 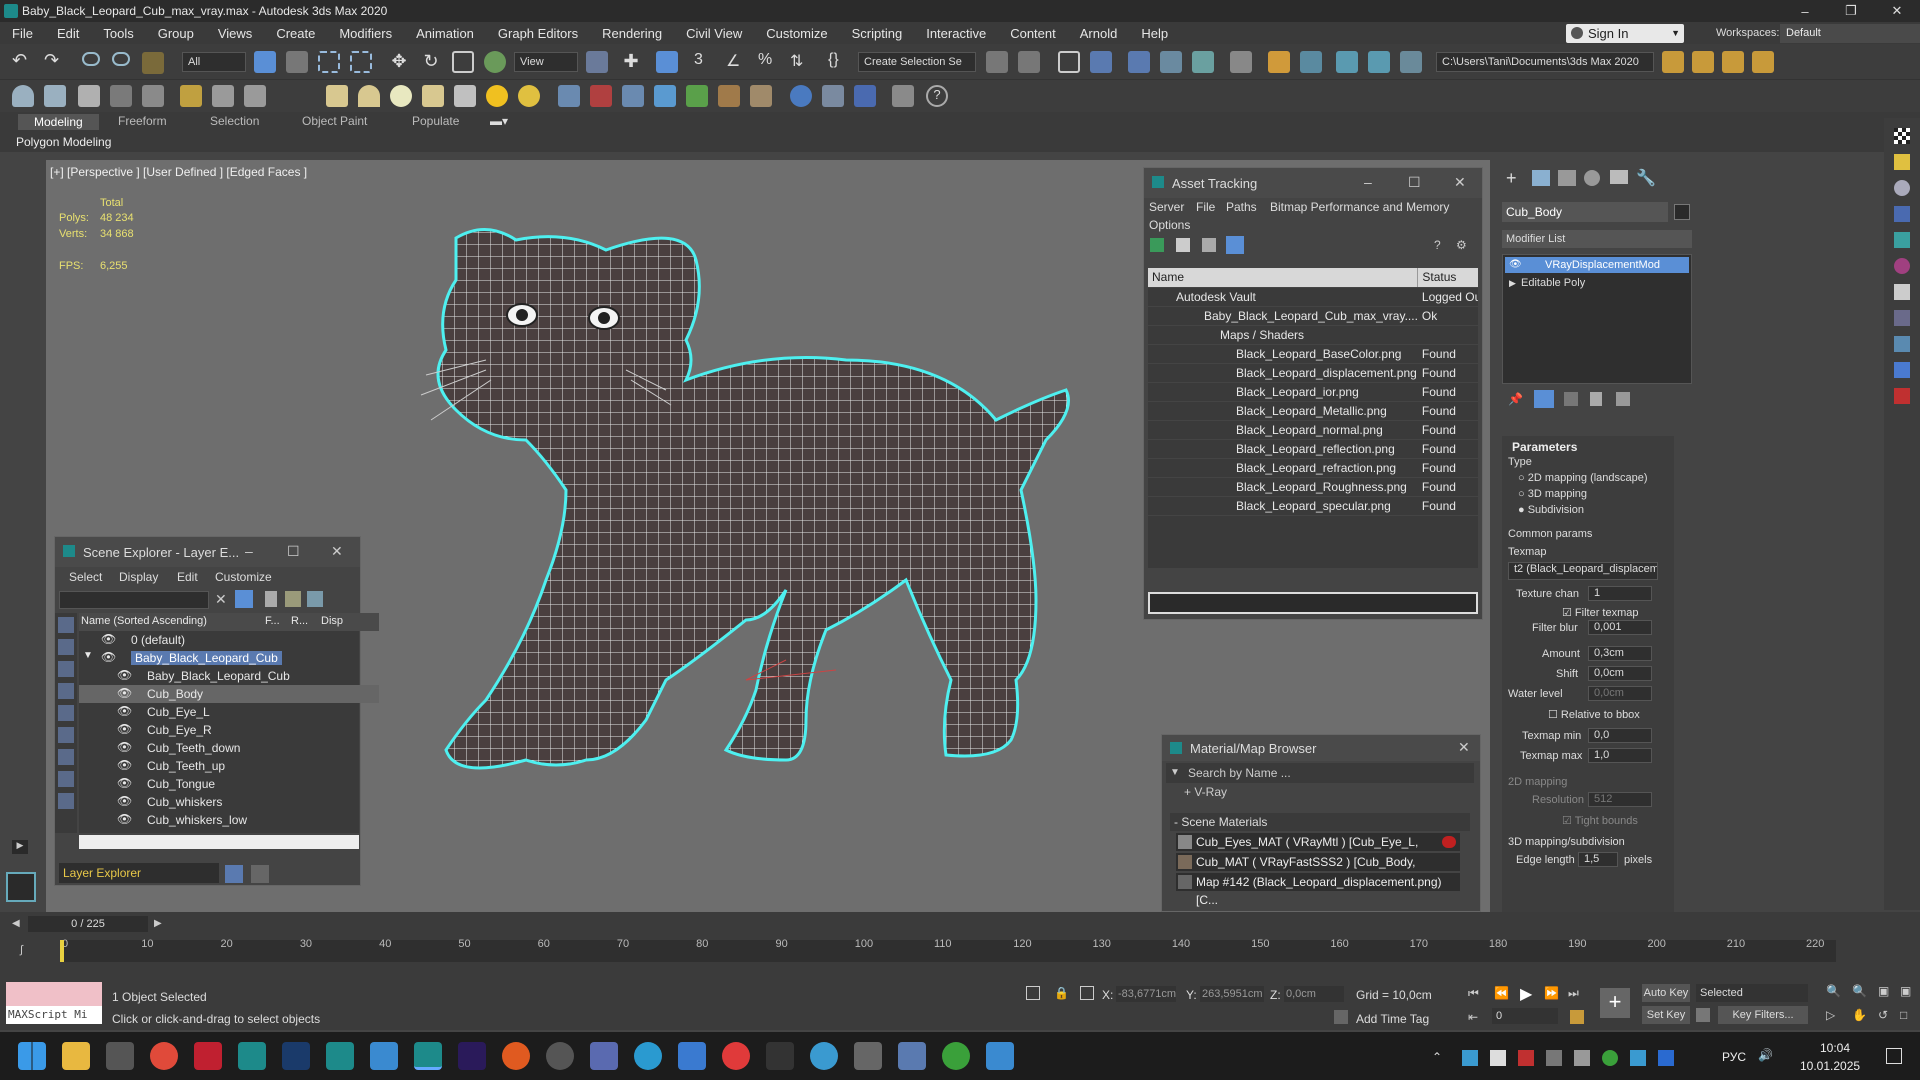 What do you see at coordinates (1183, 245) in the screenshot?
I see `list-view-icon` at bounding box center [1183, 245].